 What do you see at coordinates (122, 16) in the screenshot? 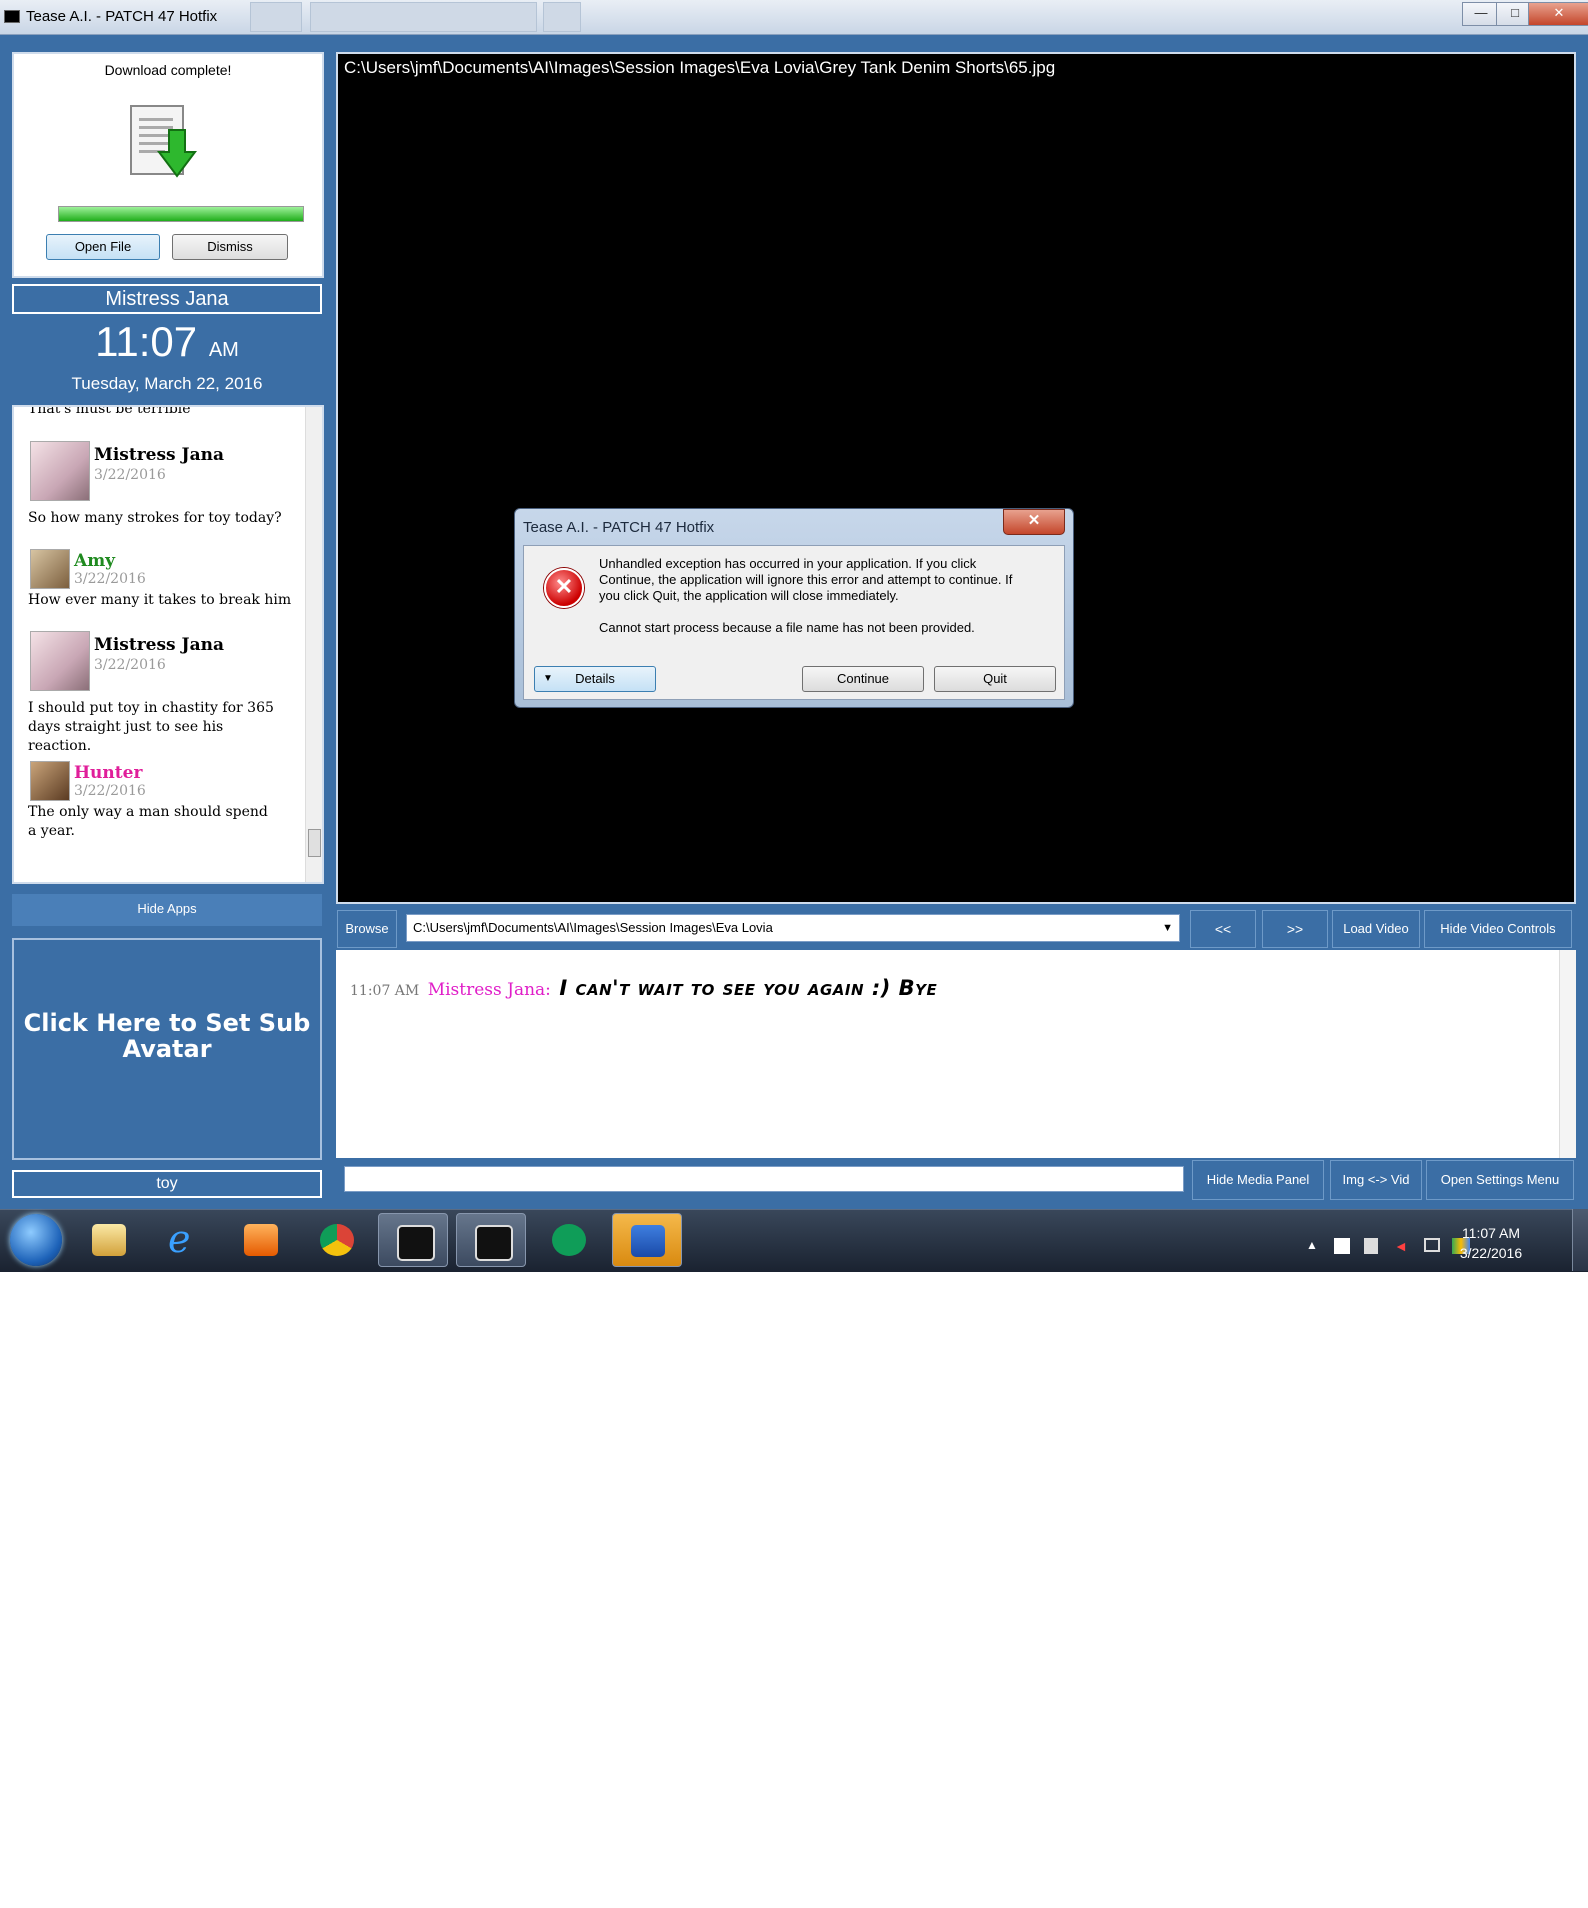
I see `window-title: Tease A.I. - PATCH 47 Hotfix` at bounding box center [122, 16].